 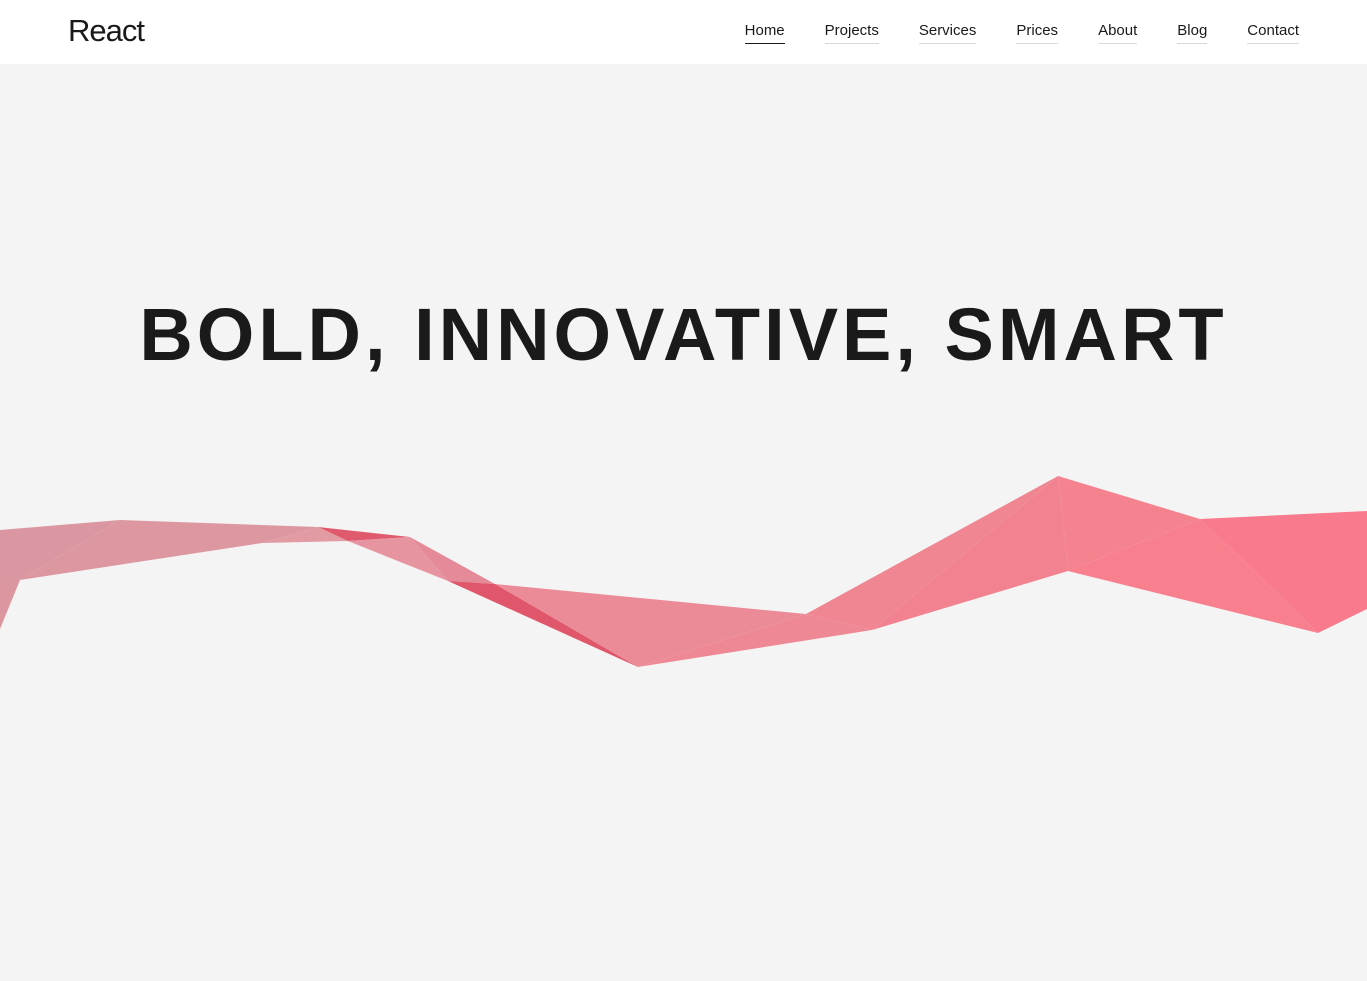 What do you see at coordinates (683, 334) in the screenshot?
I see `hero-headline: BOLD, INNOVATIVE, SMART` at bounding box center [683, 334].